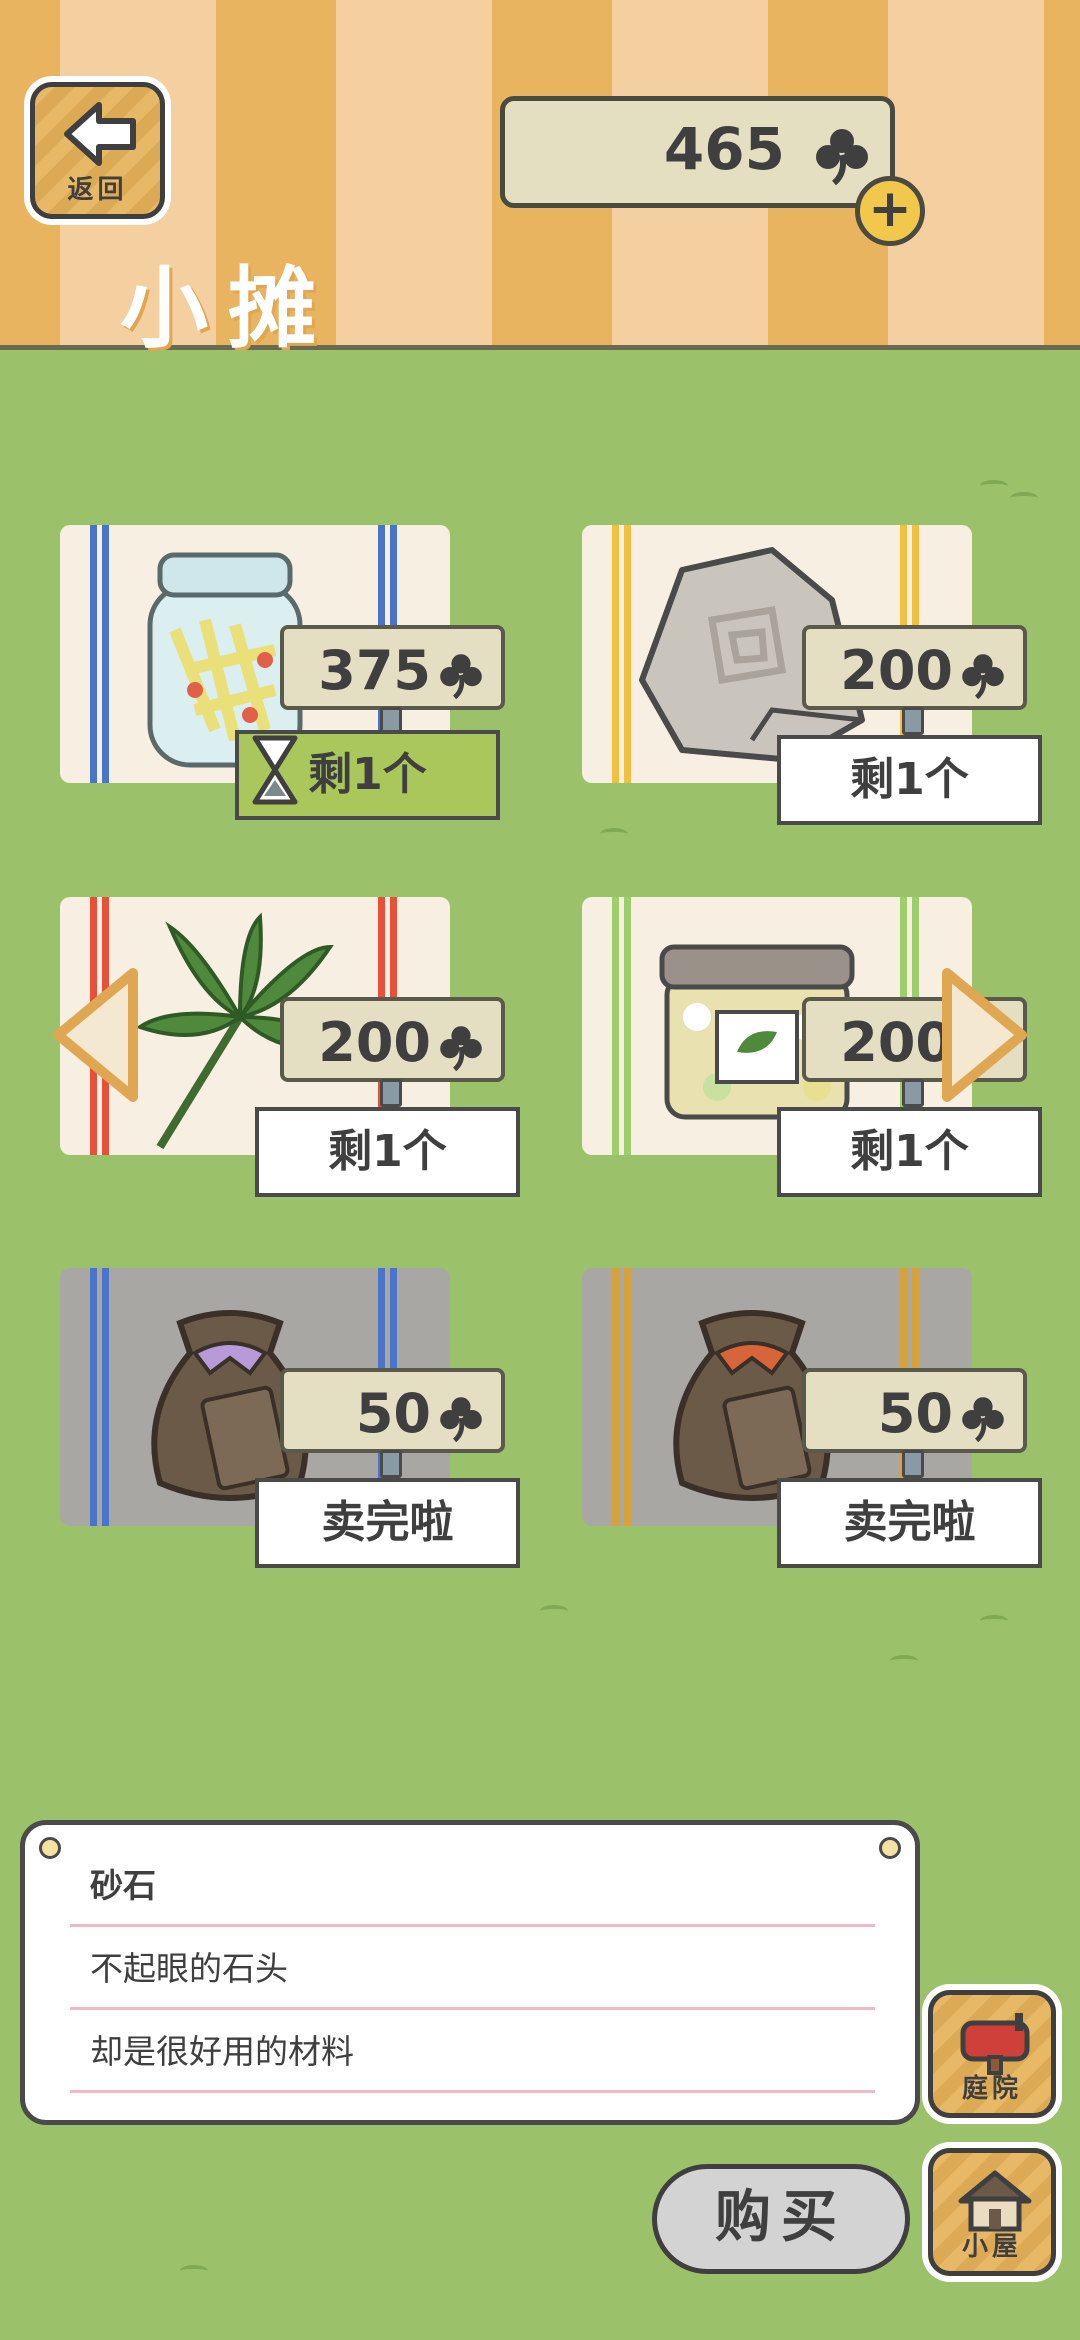 The image size is (1080, 2340). What do you see at coordinates (374, 670) in the screenshot?
I see `item-price: 375` at bounding box center [374, 670].